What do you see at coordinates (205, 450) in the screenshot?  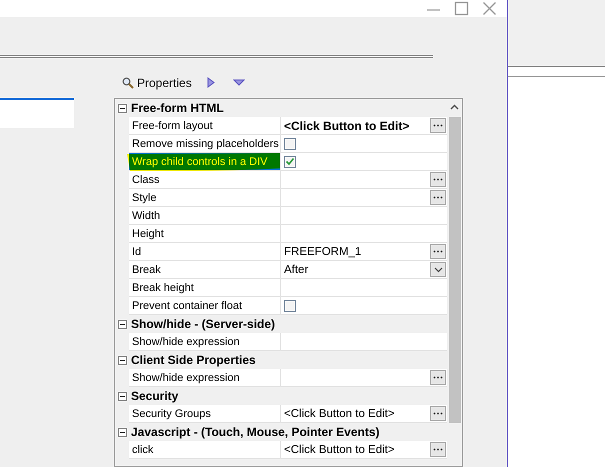 I see `property-name: click` at bounding box center [205, 450].